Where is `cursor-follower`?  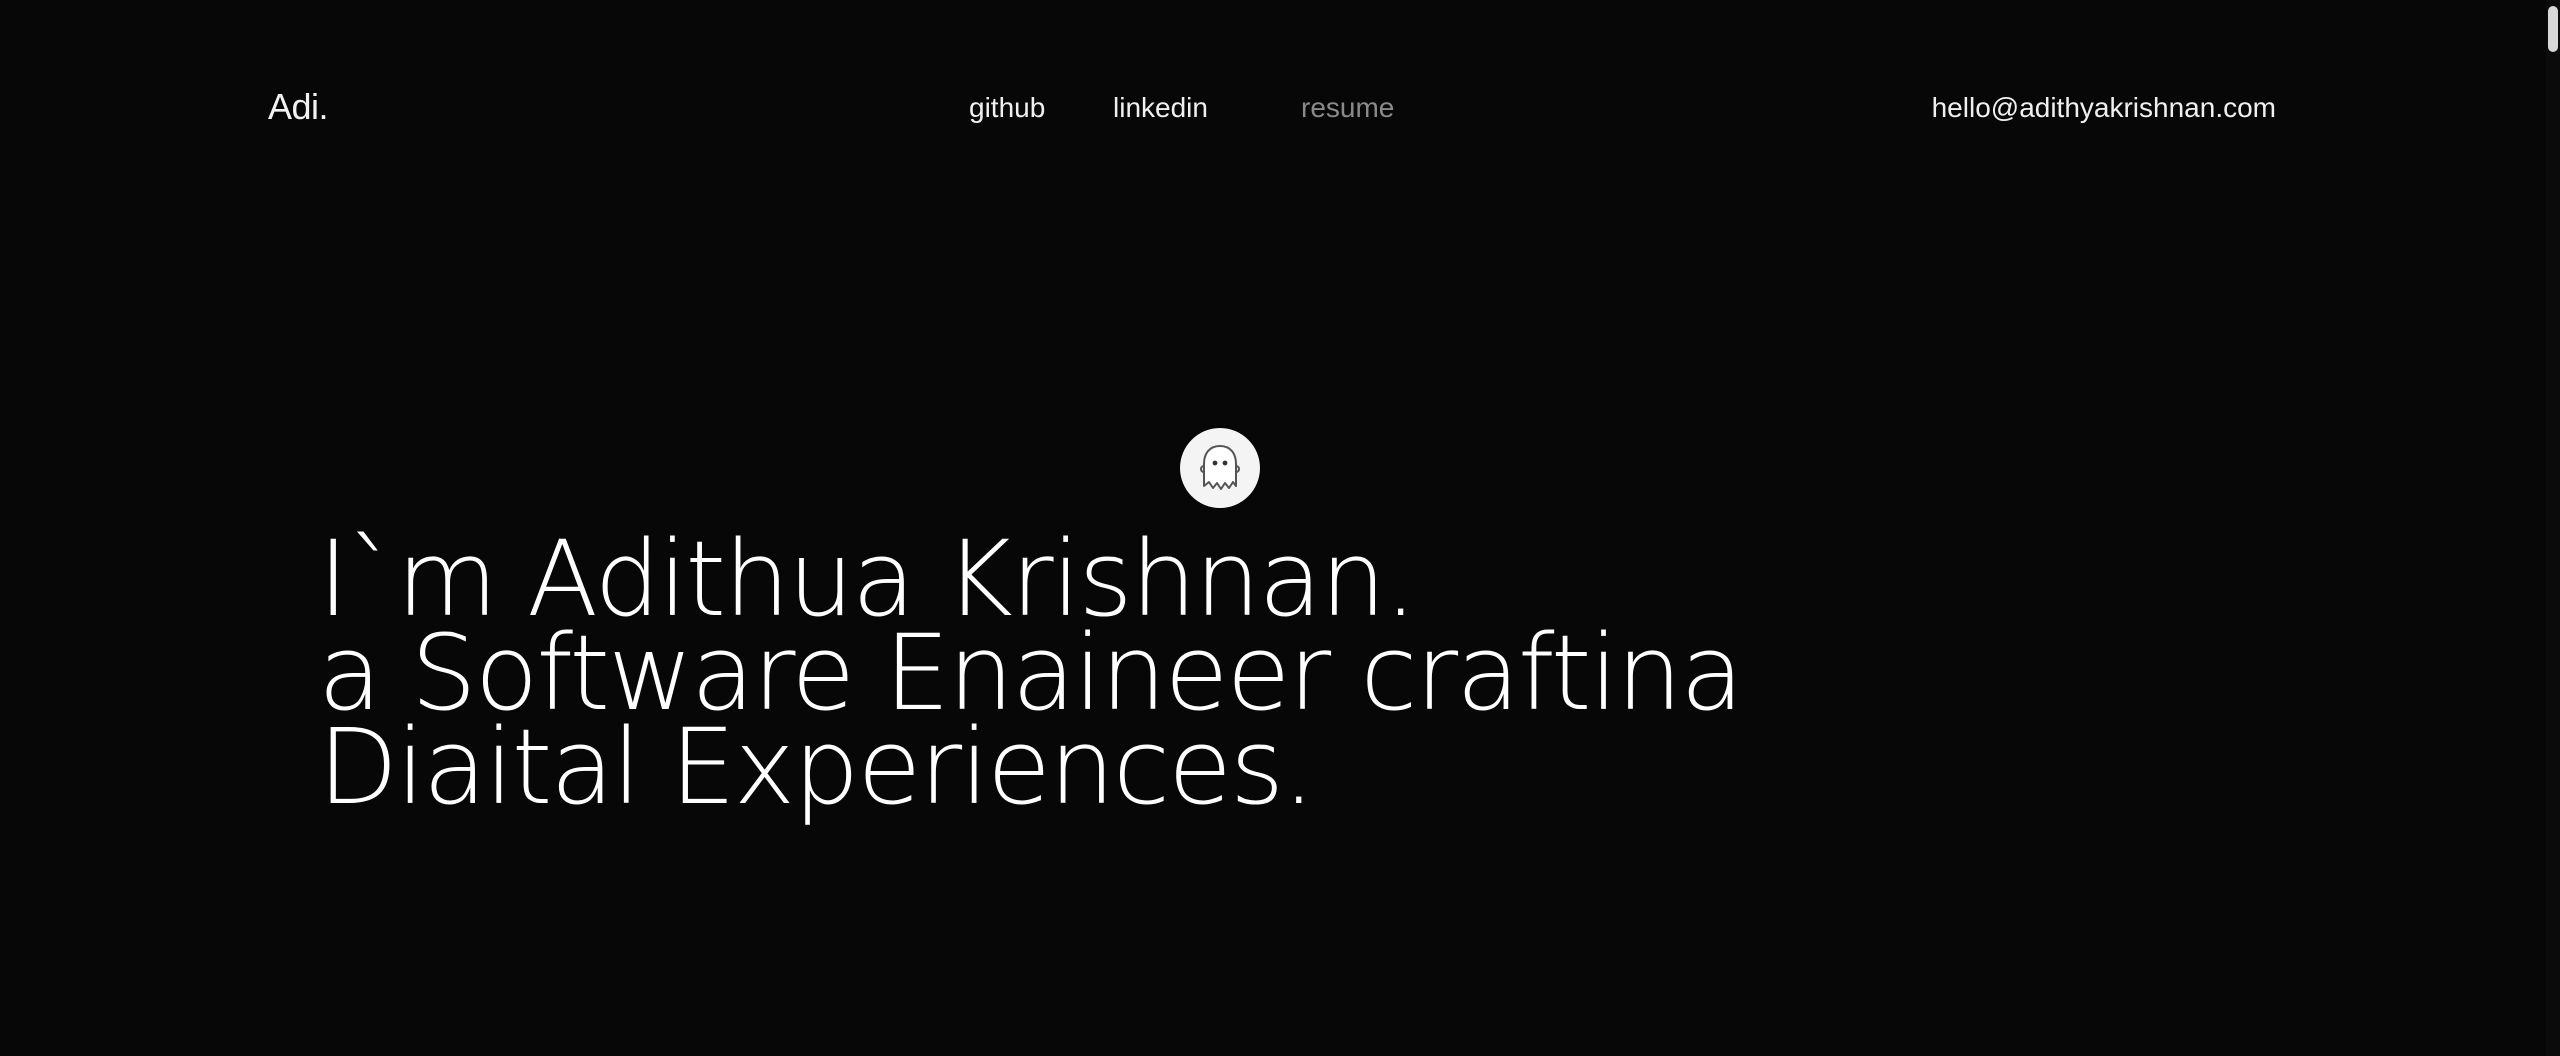
cursor-follower is located at coordinates (1220, 468).